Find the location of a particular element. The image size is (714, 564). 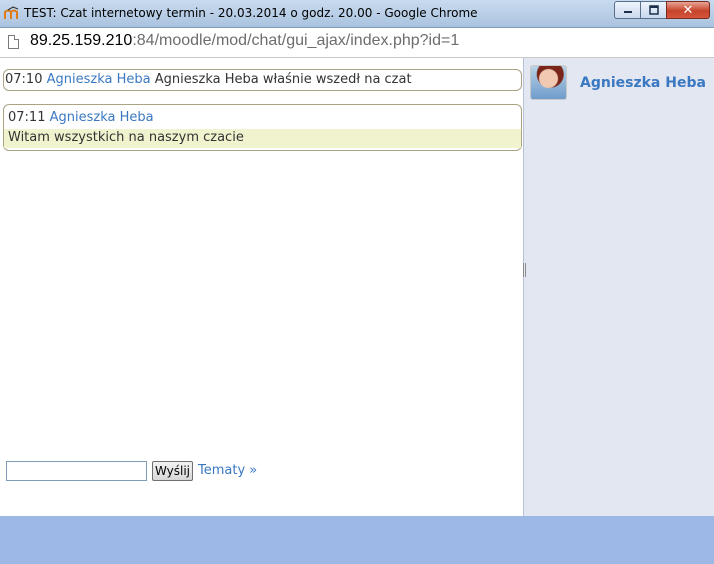

close-button: ✕ is located at coordinates (688, 10).